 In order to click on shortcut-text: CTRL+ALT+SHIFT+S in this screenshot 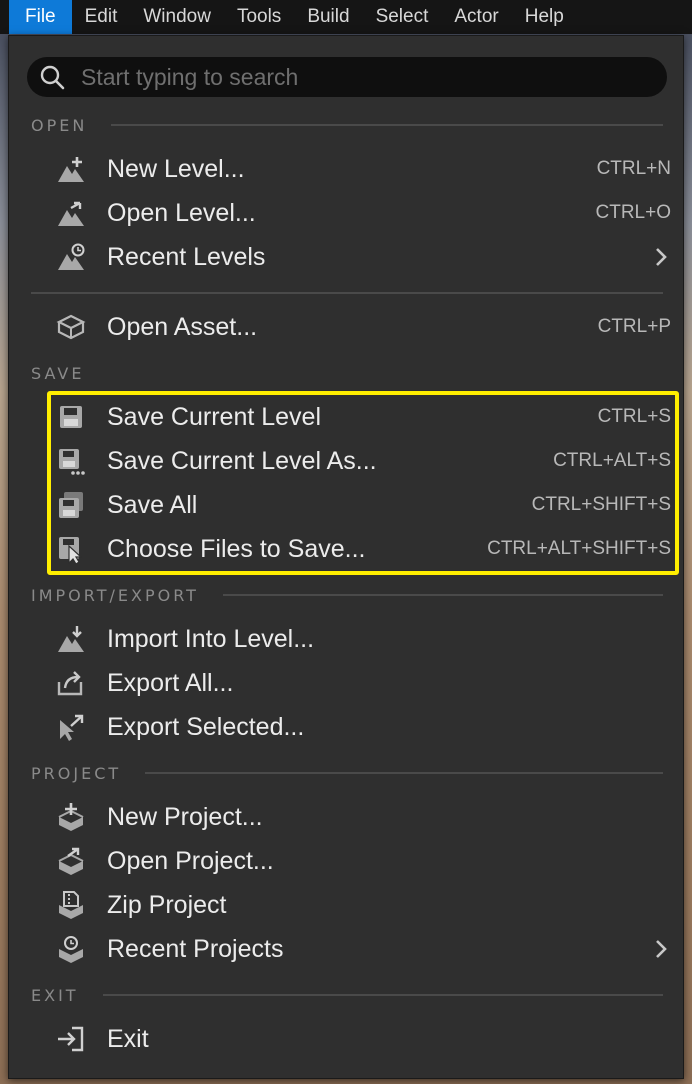, I will do `click(579, 548)`.